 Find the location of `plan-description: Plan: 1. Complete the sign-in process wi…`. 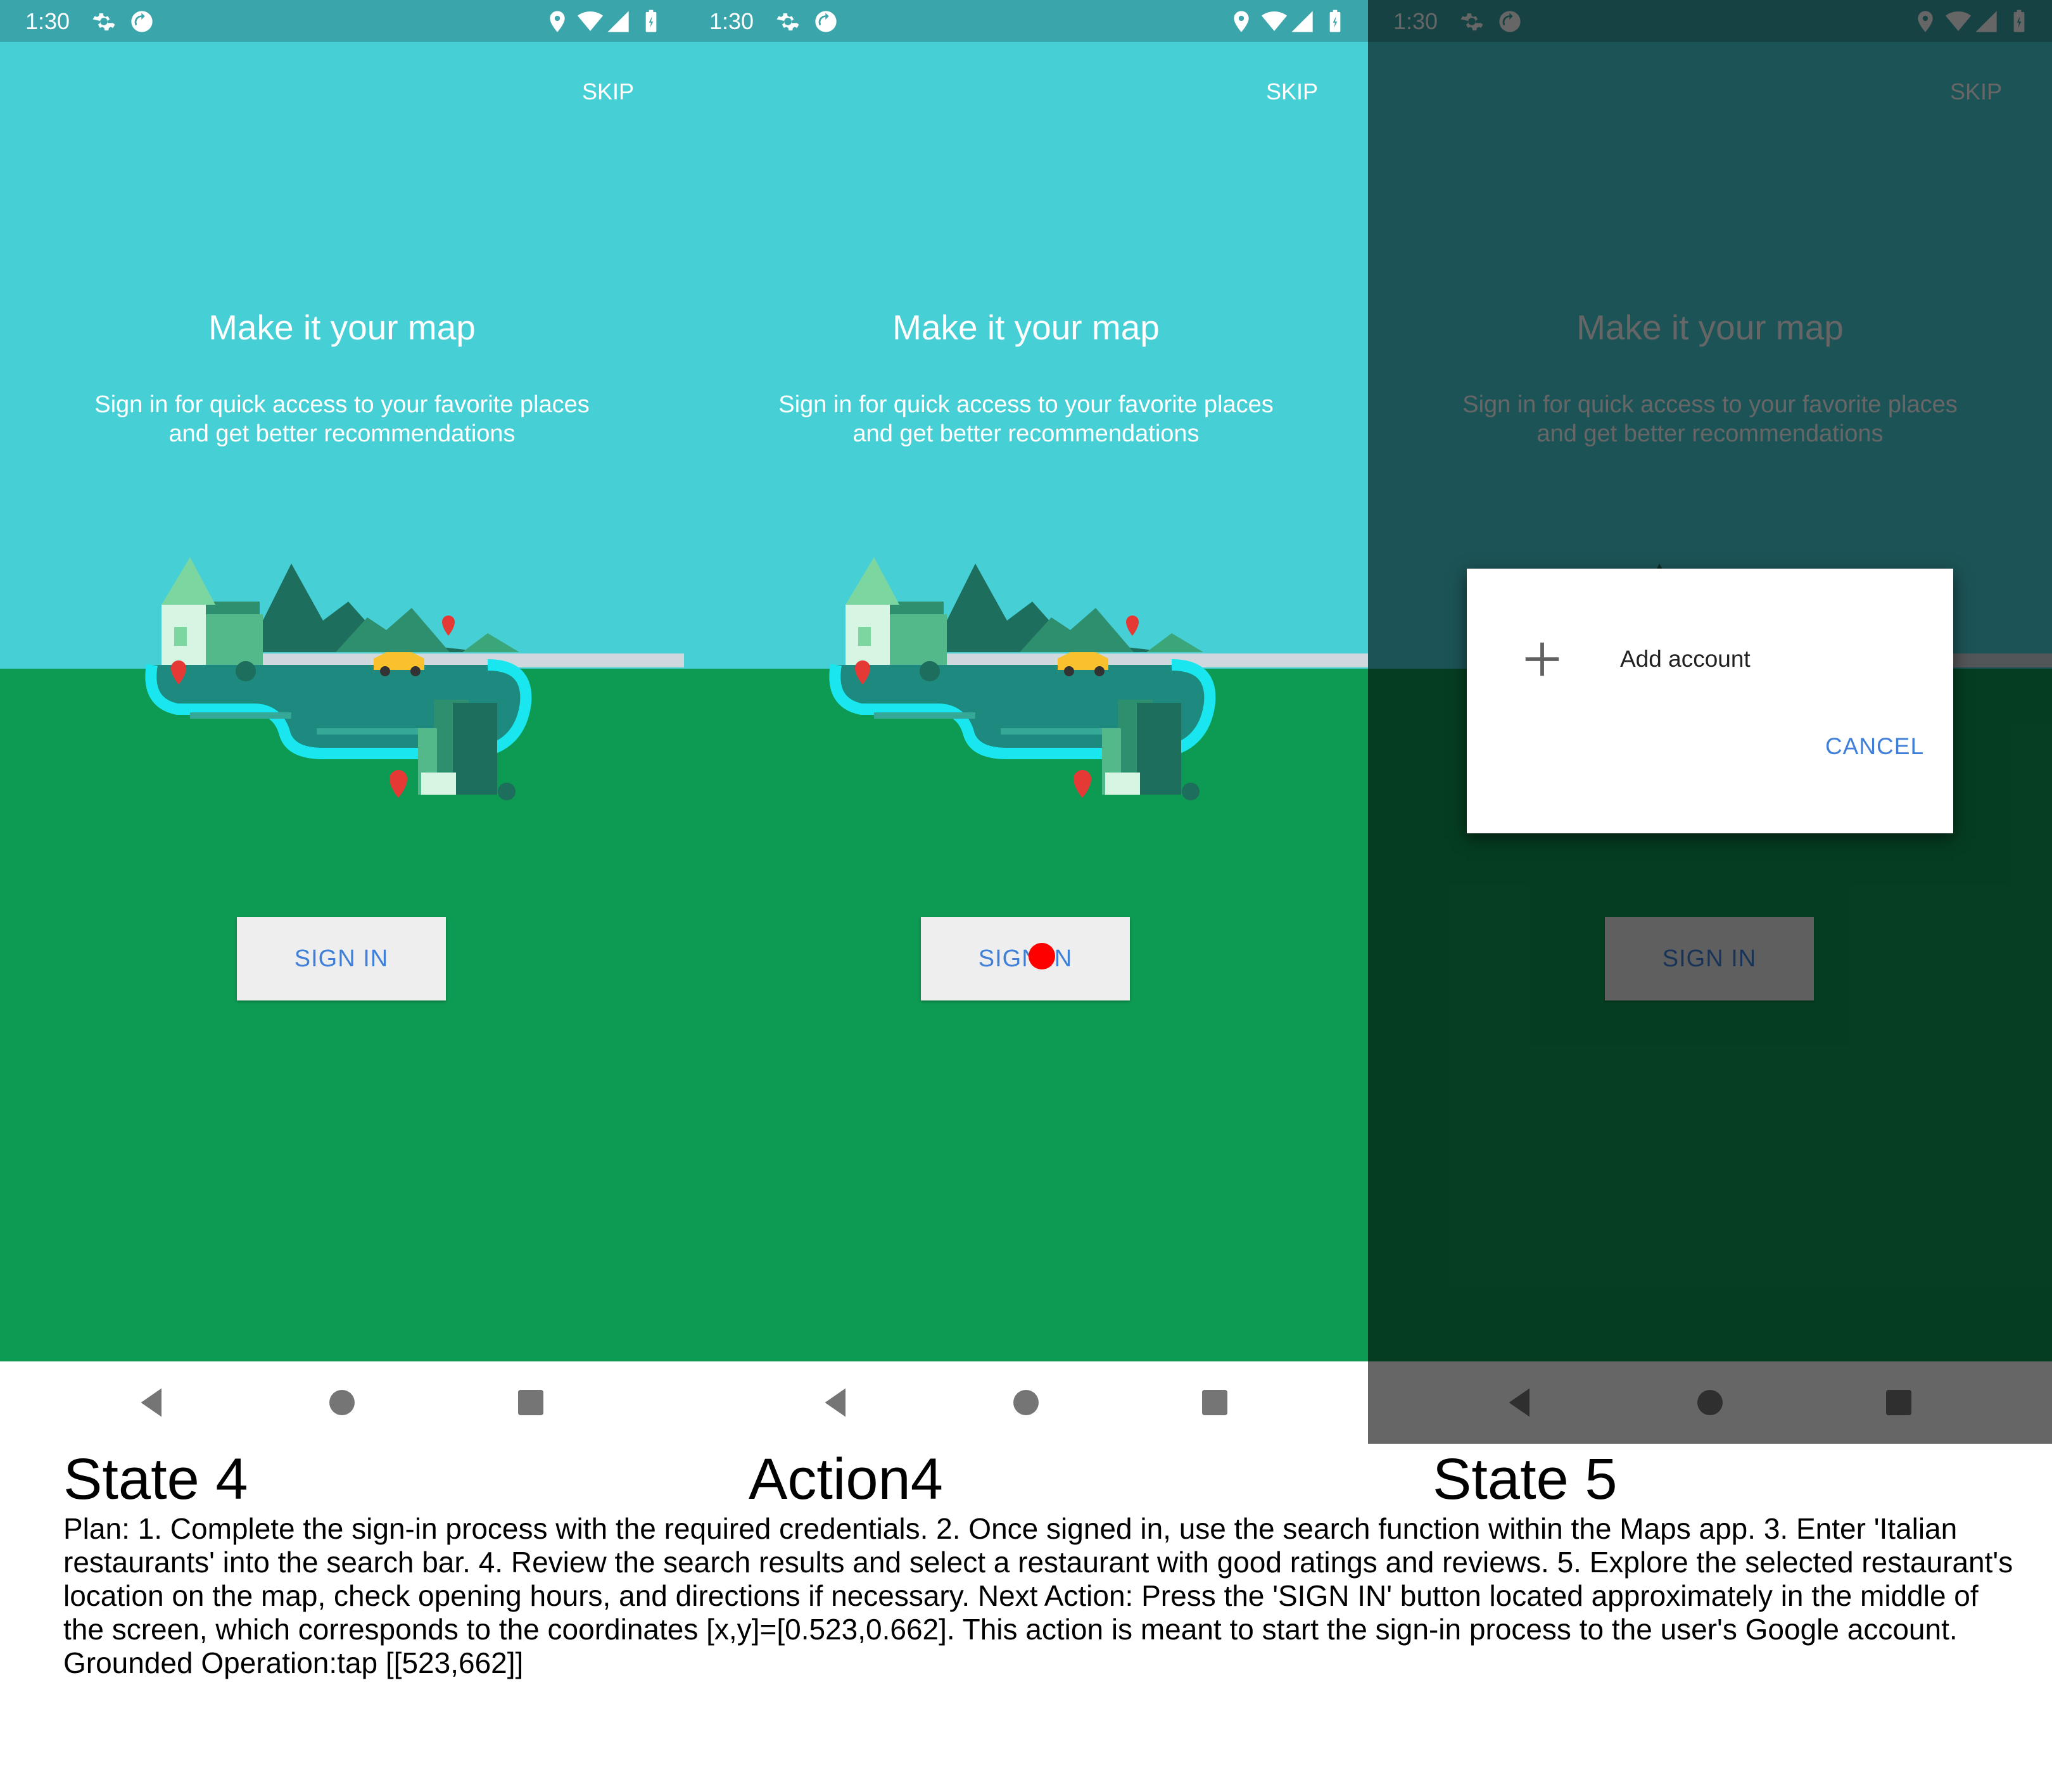

plan-description: Plan: 1. Complete the sign-in process wi… is located at coordinates (1038, 1595).